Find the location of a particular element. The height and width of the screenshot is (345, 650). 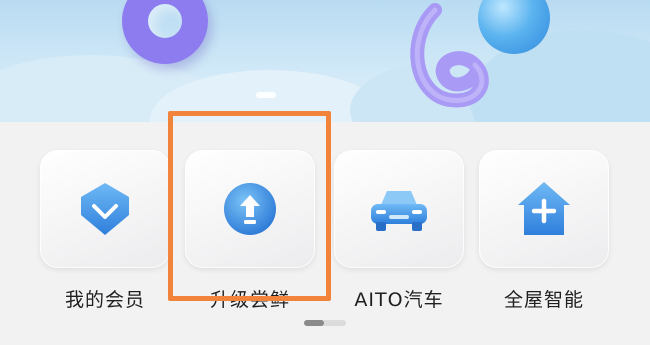

shortcut-aito-car-label: AITO汽车 is located at coordinates (399, 300).